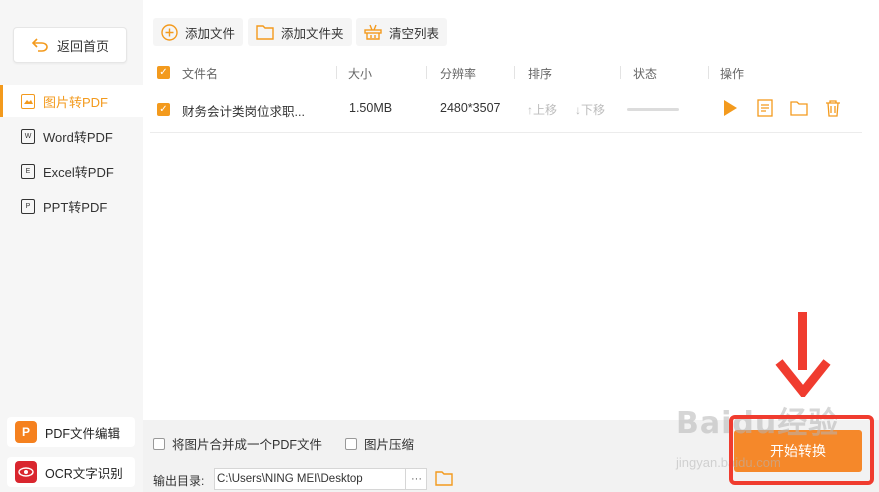  I want to click on open-folder-icon, so click(444, 478).